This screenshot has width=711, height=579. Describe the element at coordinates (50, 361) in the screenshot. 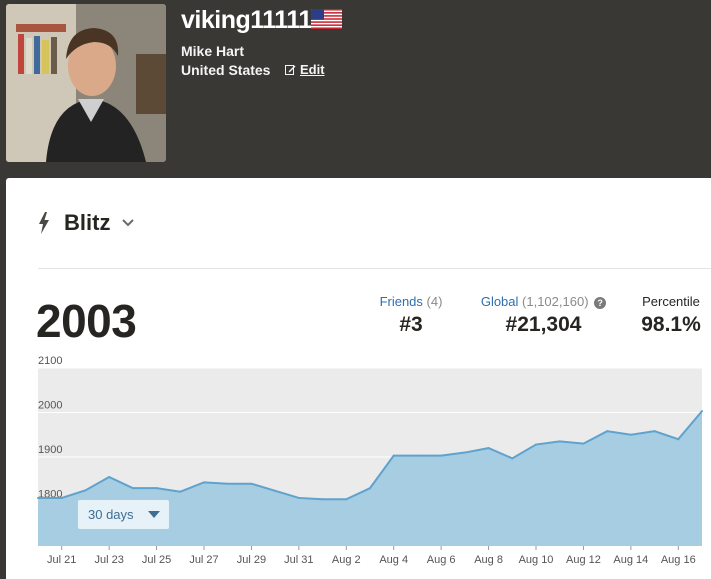

I see `y-tick-label: 2100` at that location.